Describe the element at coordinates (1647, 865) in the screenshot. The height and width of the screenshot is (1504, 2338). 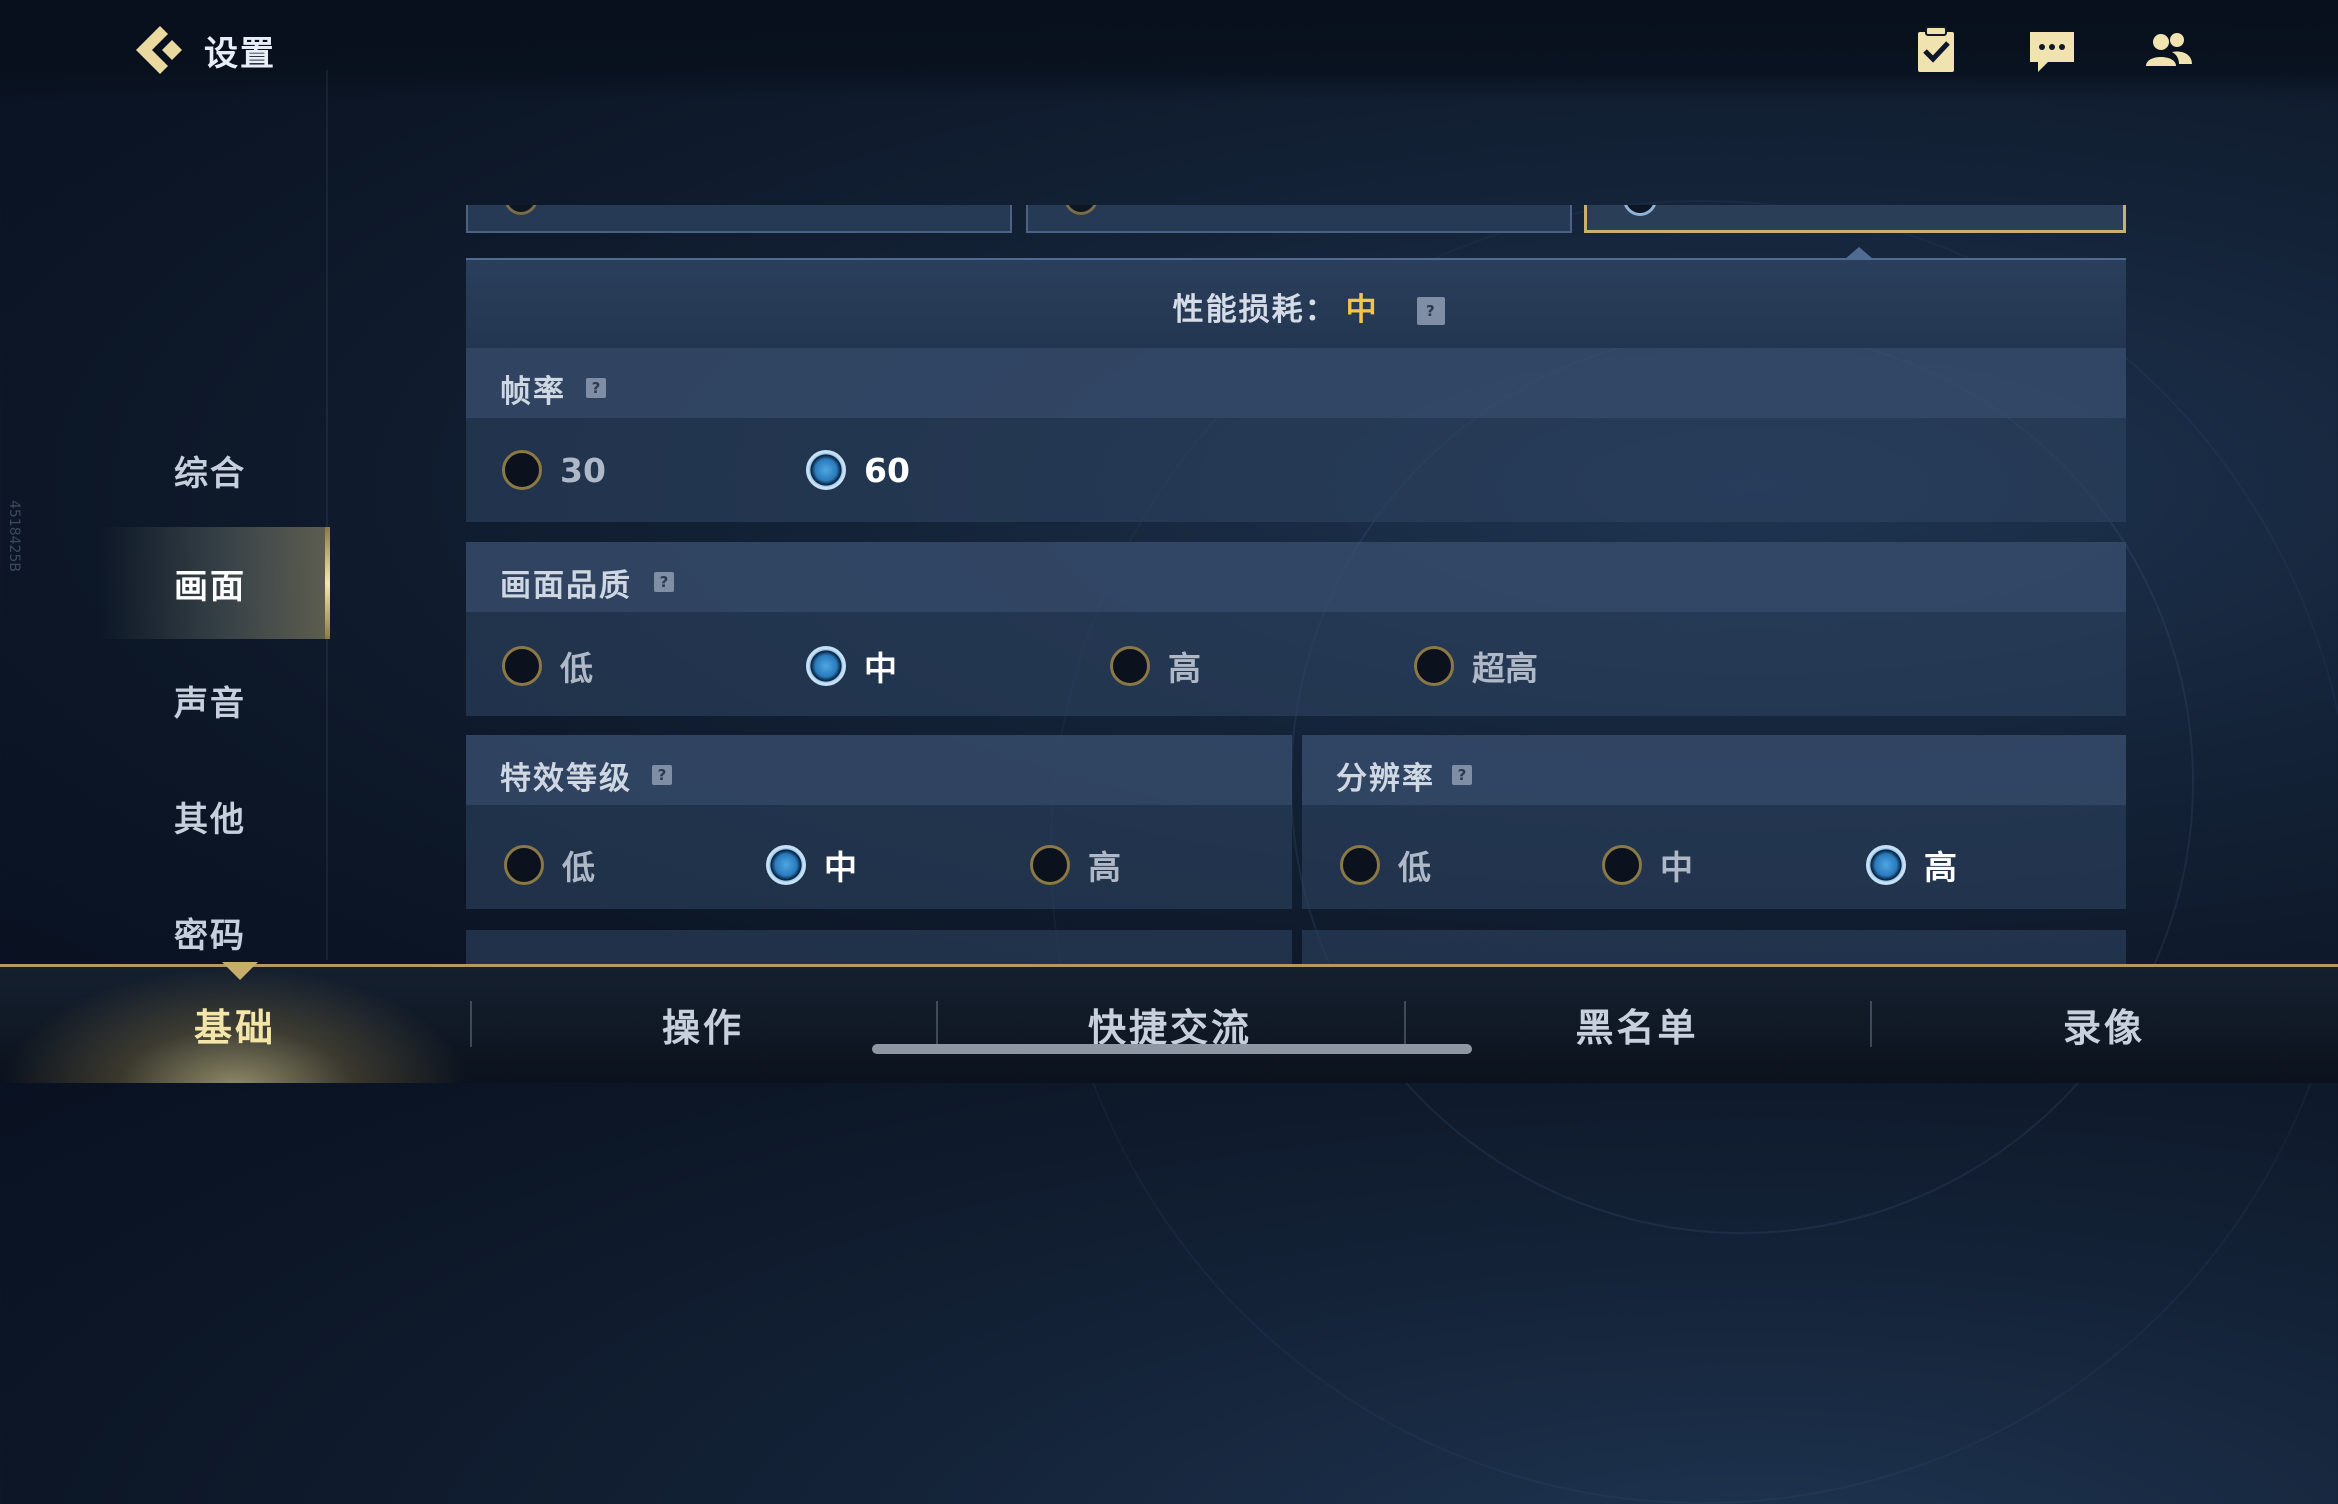
I see `resolution-option-medium: 中` at that location.